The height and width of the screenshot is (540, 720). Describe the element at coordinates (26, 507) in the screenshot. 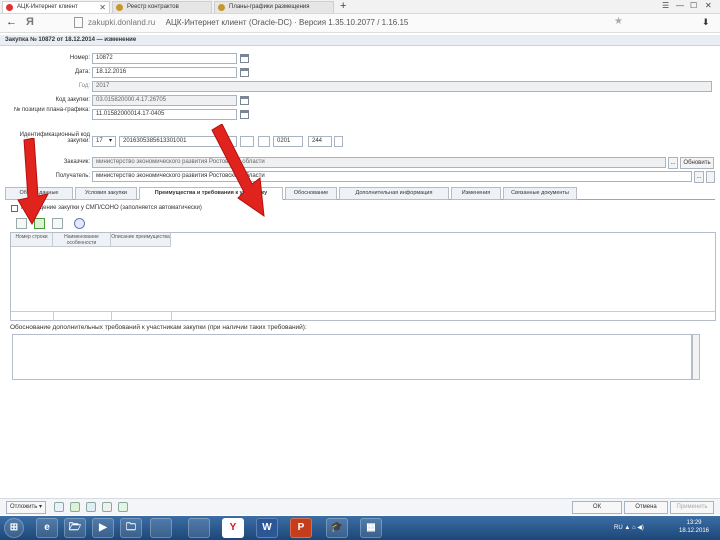

I see `postpone-dropdown: Отложить ▾` at that location.